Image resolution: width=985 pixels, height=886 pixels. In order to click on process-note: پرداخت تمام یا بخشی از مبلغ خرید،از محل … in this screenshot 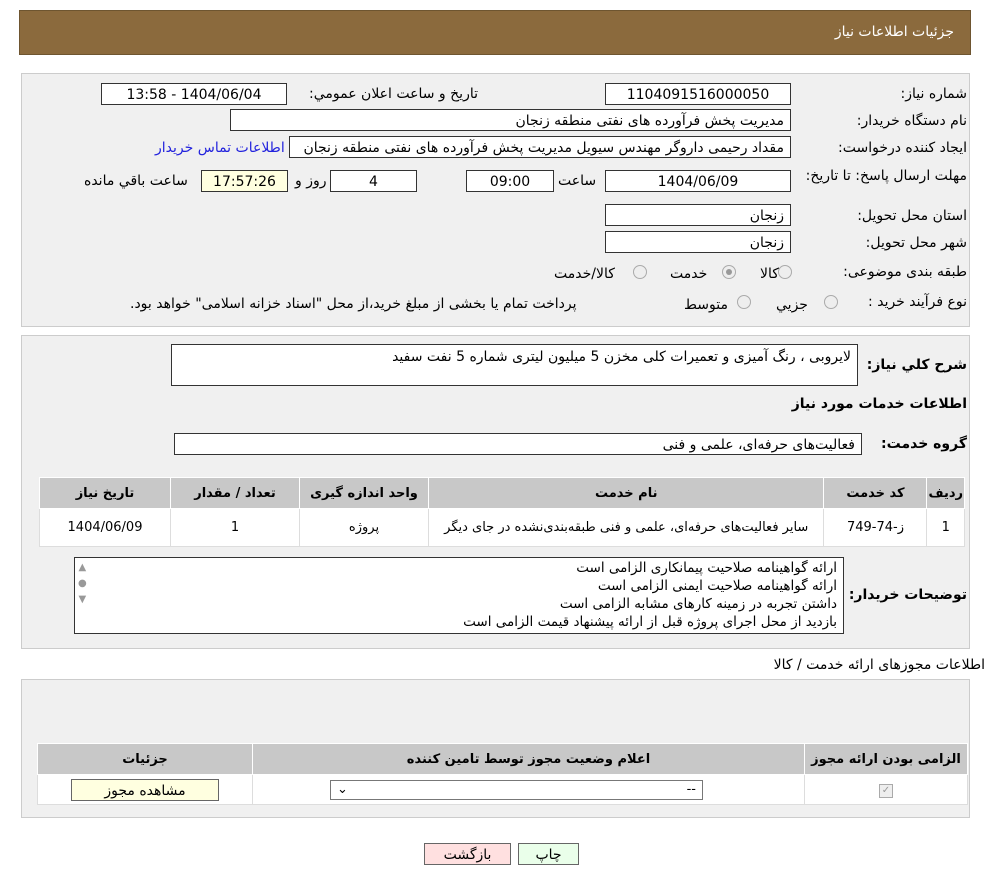, I will do `click(353, 304)`.